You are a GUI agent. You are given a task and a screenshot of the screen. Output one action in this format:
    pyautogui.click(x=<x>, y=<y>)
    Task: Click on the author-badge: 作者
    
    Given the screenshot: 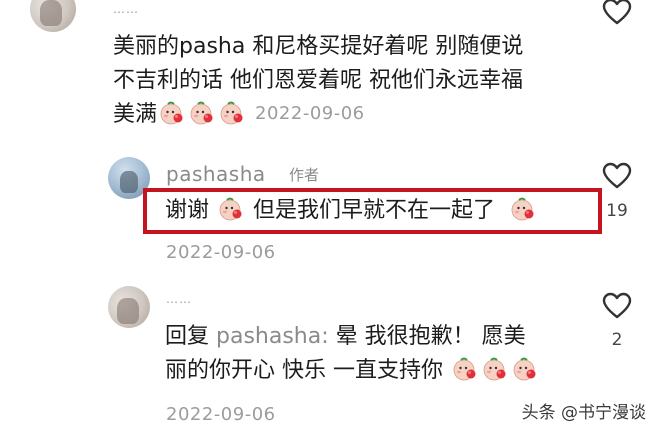 What is the action you would take?
    pyautogui.click(x=304, y=175)
    